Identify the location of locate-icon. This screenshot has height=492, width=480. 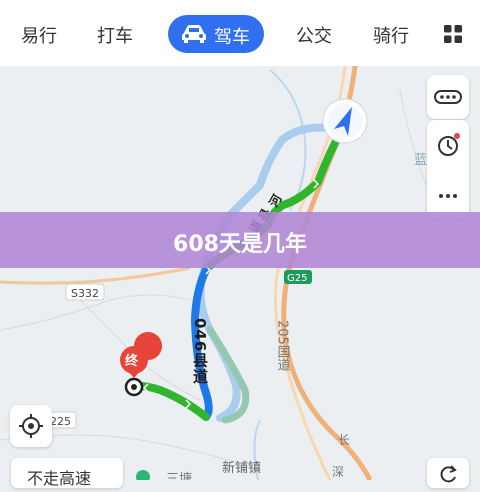
(31, 426).